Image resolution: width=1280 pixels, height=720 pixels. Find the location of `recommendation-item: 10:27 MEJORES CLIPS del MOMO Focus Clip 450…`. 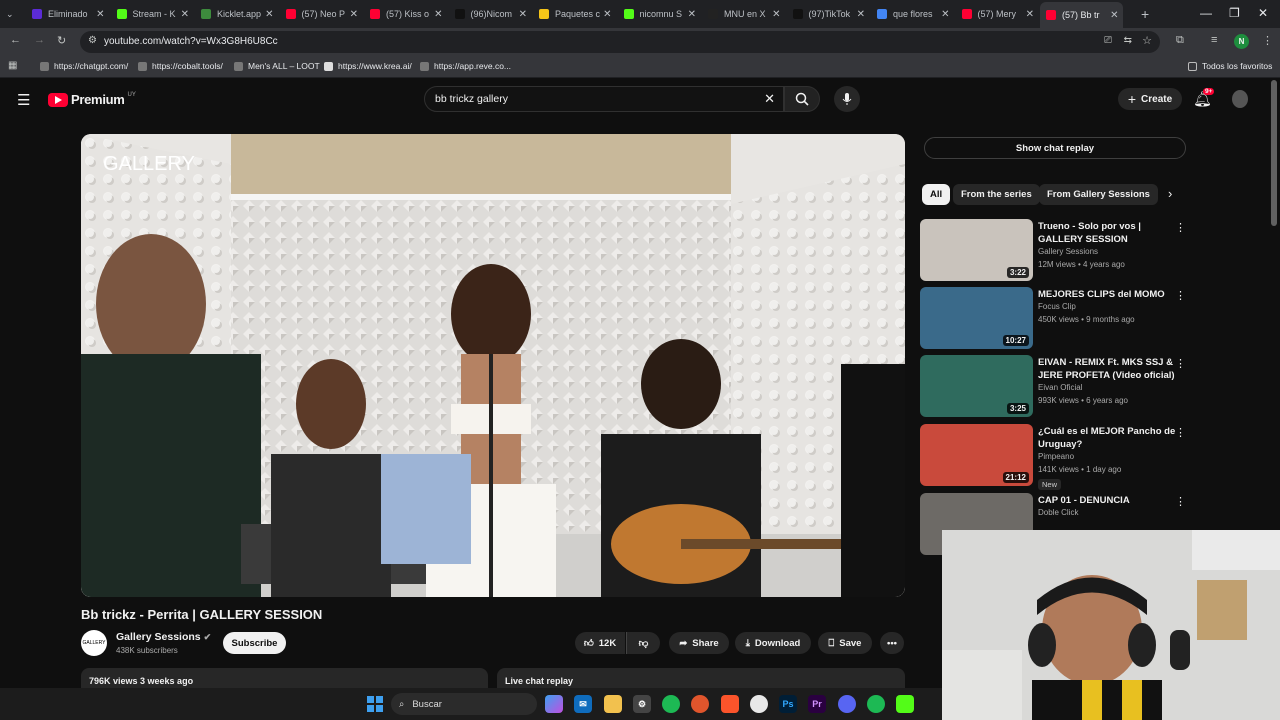

recommendation-item: 10:27 MEJORES CLIPS del MOMO Focus Clip 450… is located at coordinates (1056, 318).